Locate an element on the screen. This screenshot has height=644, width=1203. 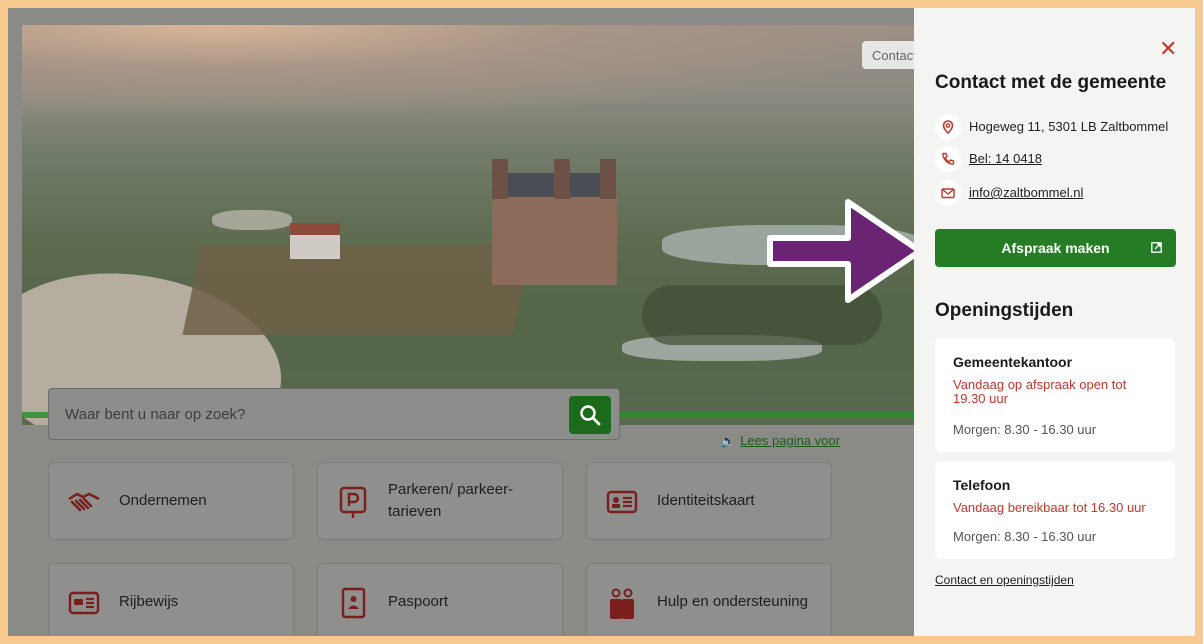
tile-identiteitskaart: Identiteitskaart is located at coordinates (709, 501).